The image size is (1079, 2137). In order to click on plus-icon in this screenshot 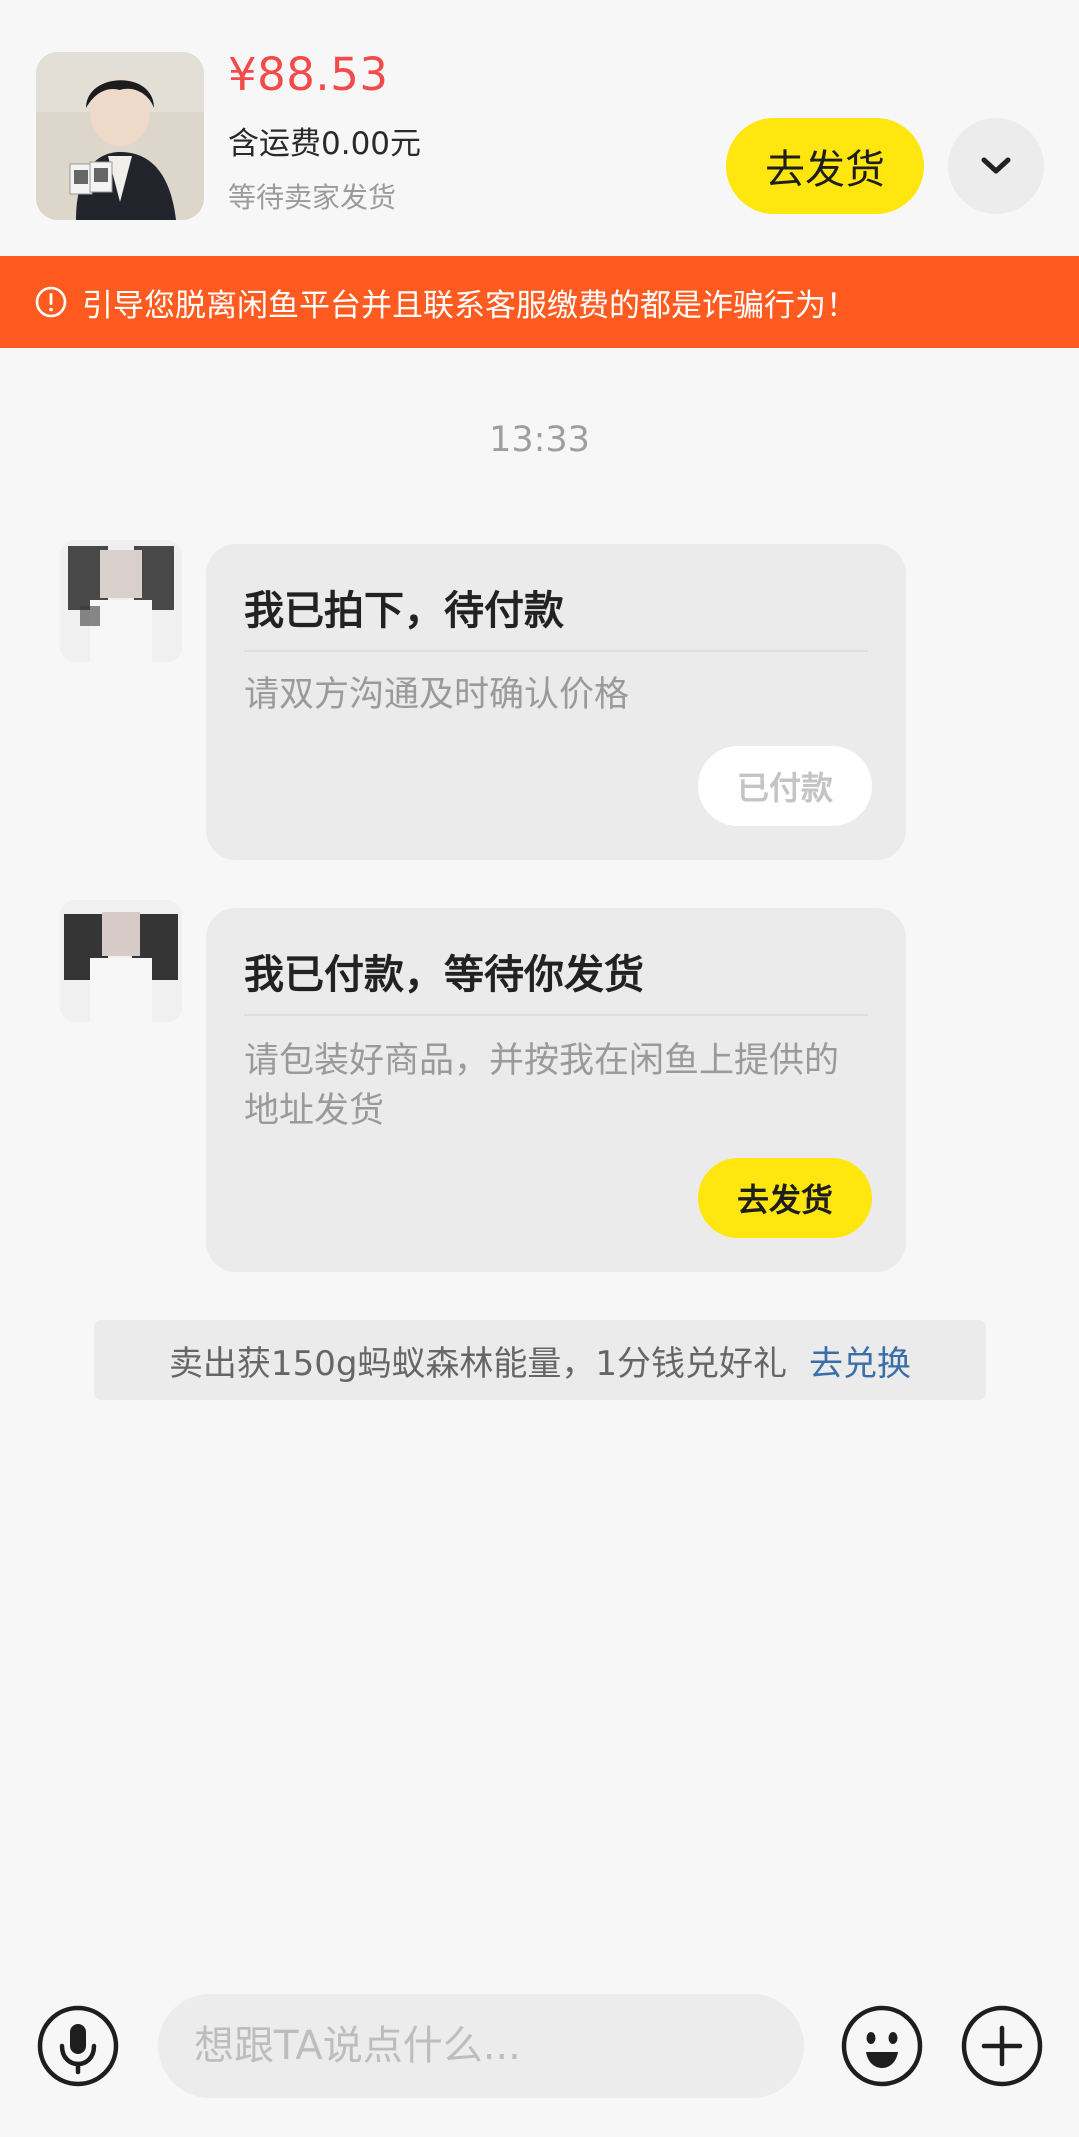, I will do `click(1002, 2046)`.